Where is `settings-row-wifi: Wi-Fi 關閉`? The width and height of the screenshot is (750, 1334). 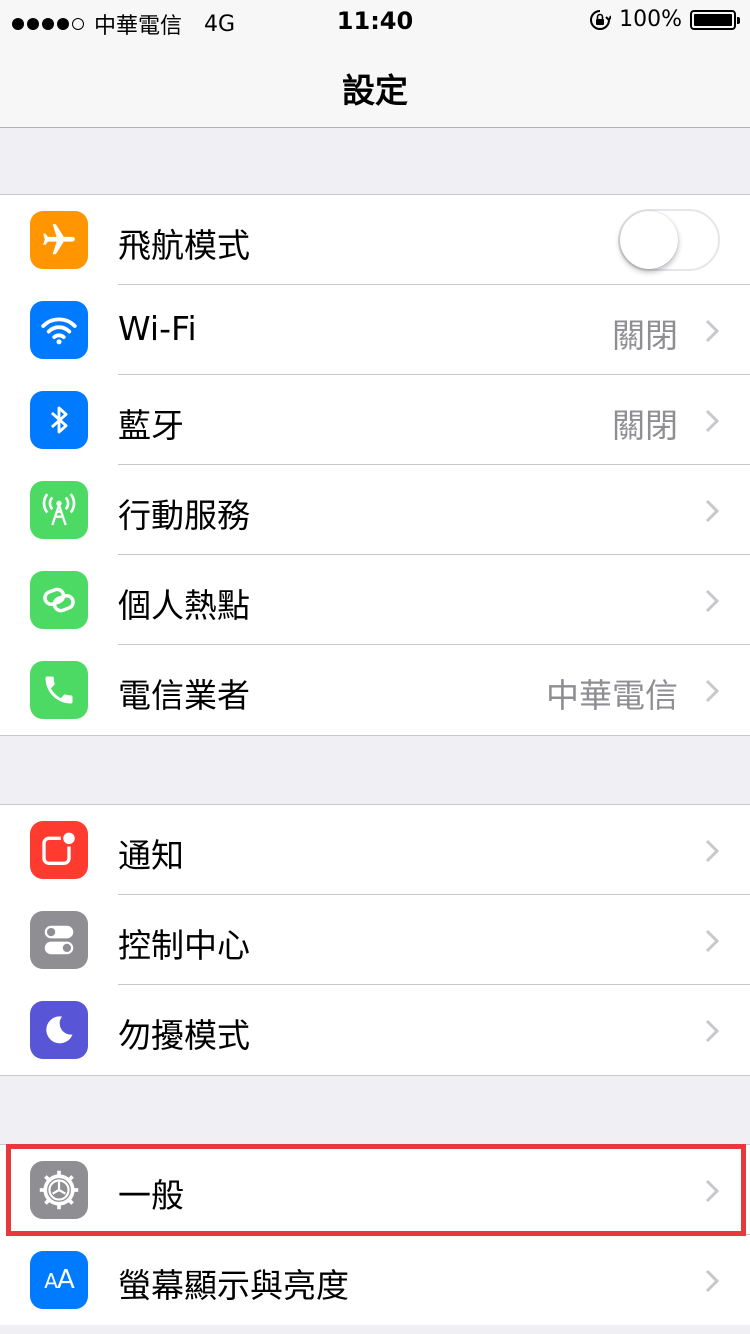 settings-row-wifi: Wi-Fi 關閉 is located at coordinates (375, 330).